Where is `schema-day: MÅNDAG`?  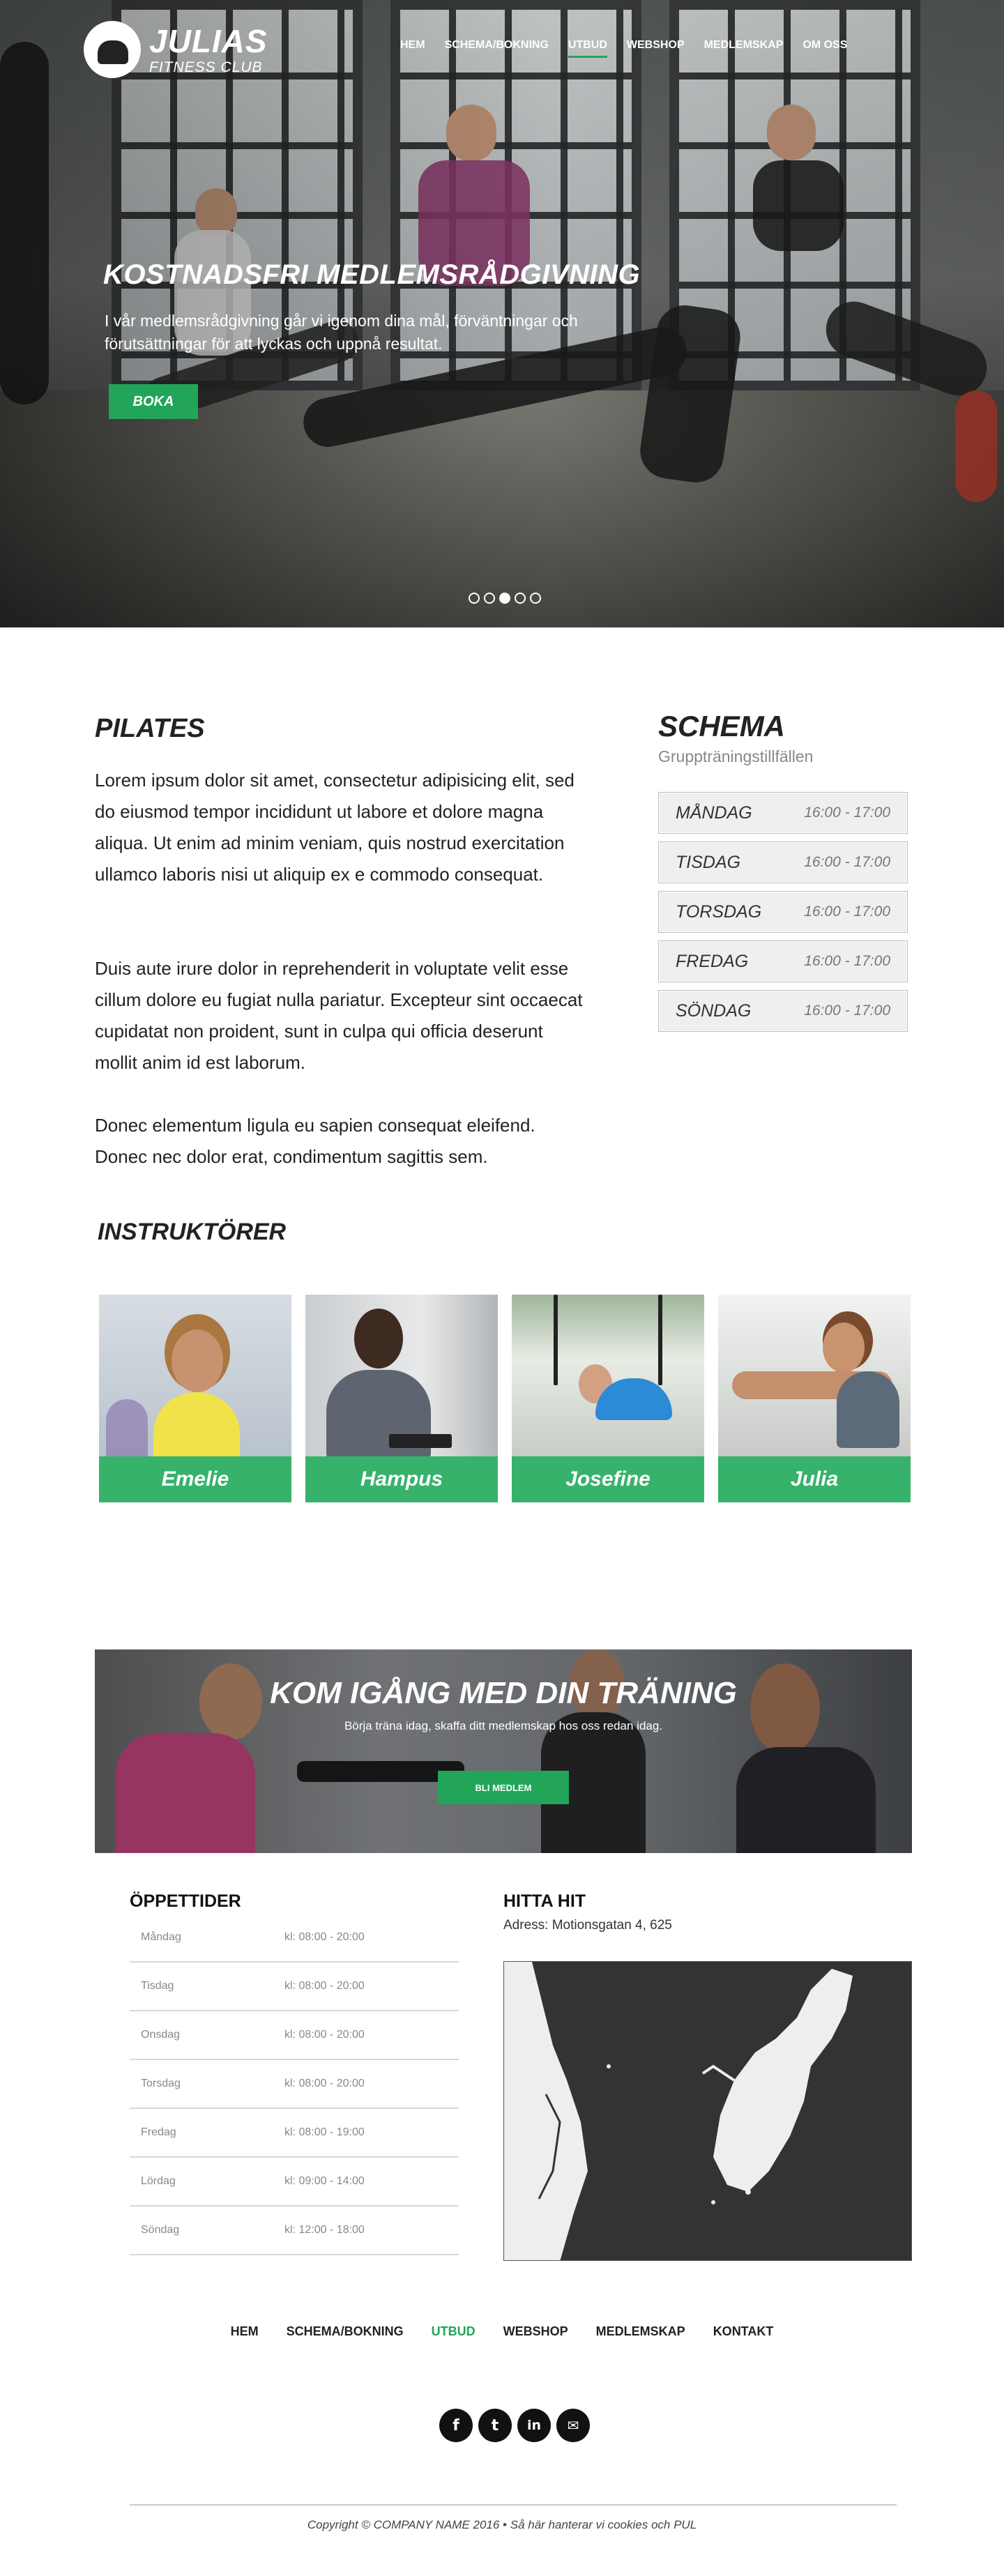
schema-day: MÅNDAG is located at coordinates (714, 812).